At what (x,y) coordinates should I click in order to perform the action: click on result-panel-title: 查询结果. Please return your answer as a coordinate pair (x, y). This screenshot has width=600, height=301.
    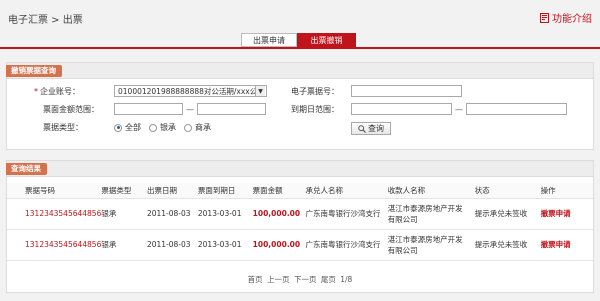
    Looking at the image, I should click on (26, 169).